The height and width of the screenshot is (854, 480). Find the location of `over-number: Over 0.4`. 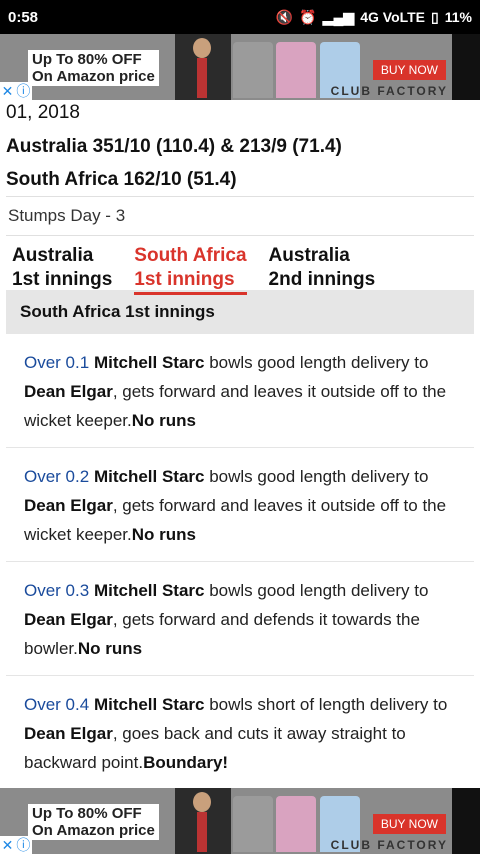

over-number: Over 0.4 is located at coordinates (57, 704).